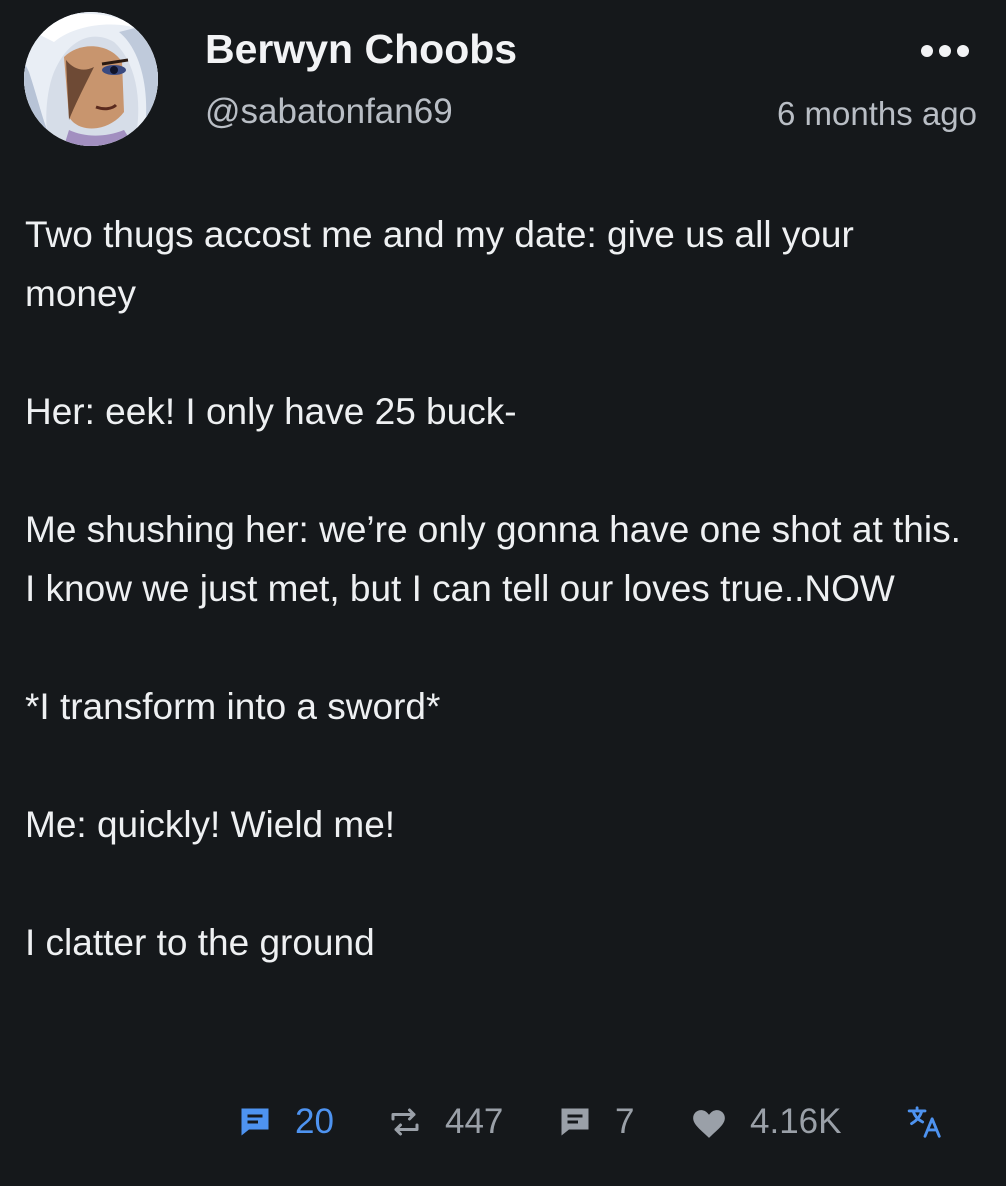  What do you see at coordinates (474, 1121) in the screenshot?
I see `repost-count: 447` at bounding box center [474, 1121].